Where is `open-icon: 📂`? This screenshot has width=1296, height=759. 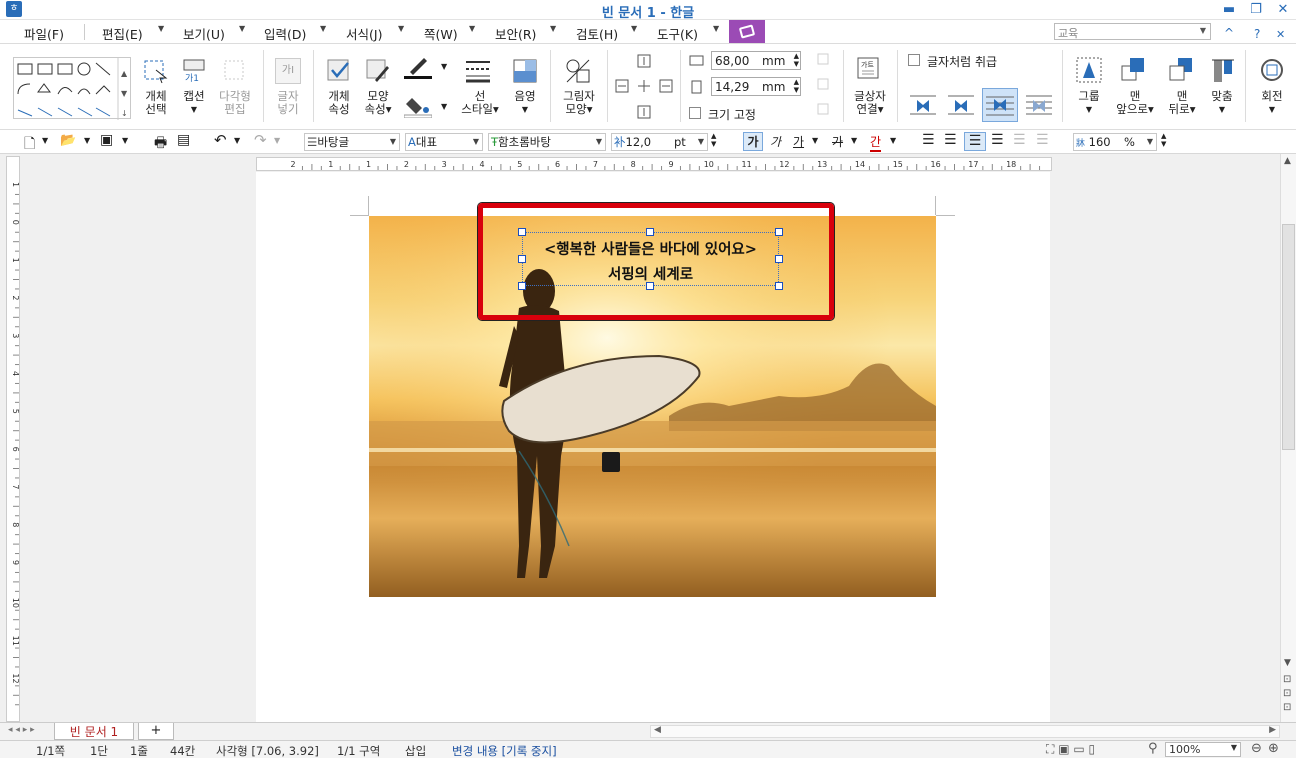 open-icon: 📂 is located at coordinates (68, 140).